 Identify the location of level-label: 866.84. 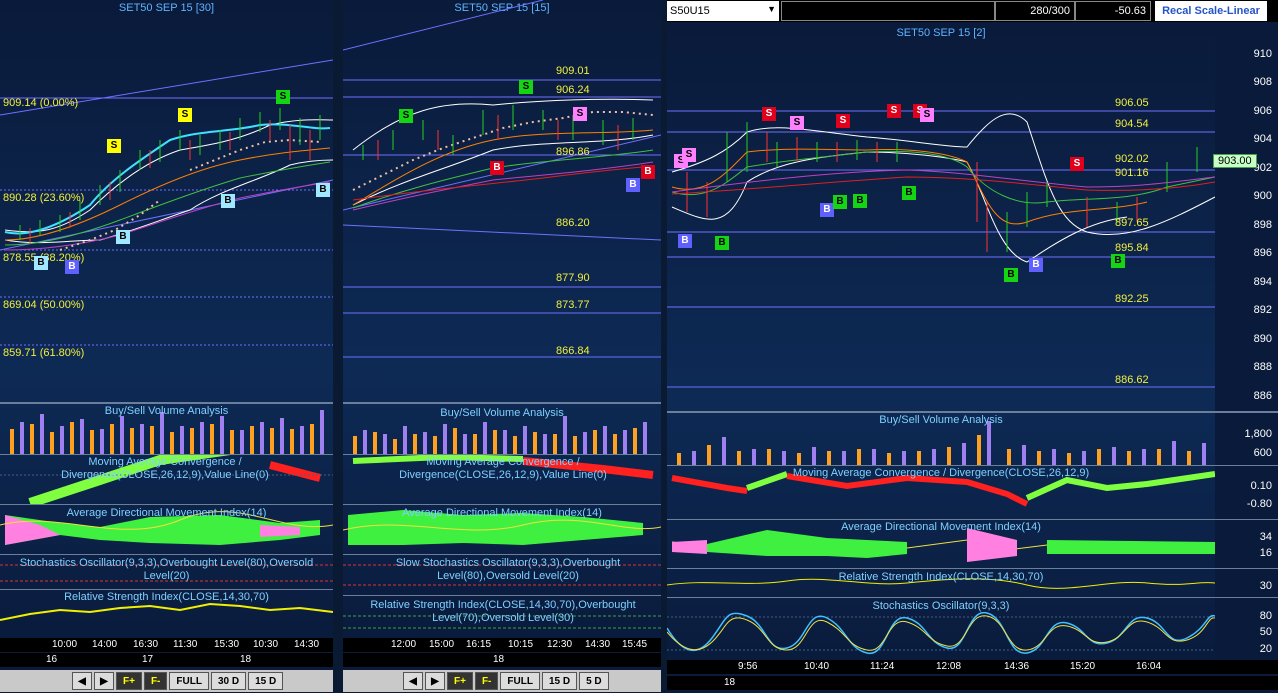
(573, 351).